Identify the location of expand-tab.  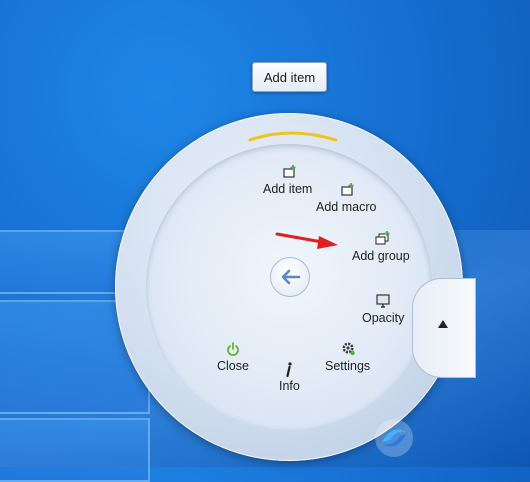
(444, 328).